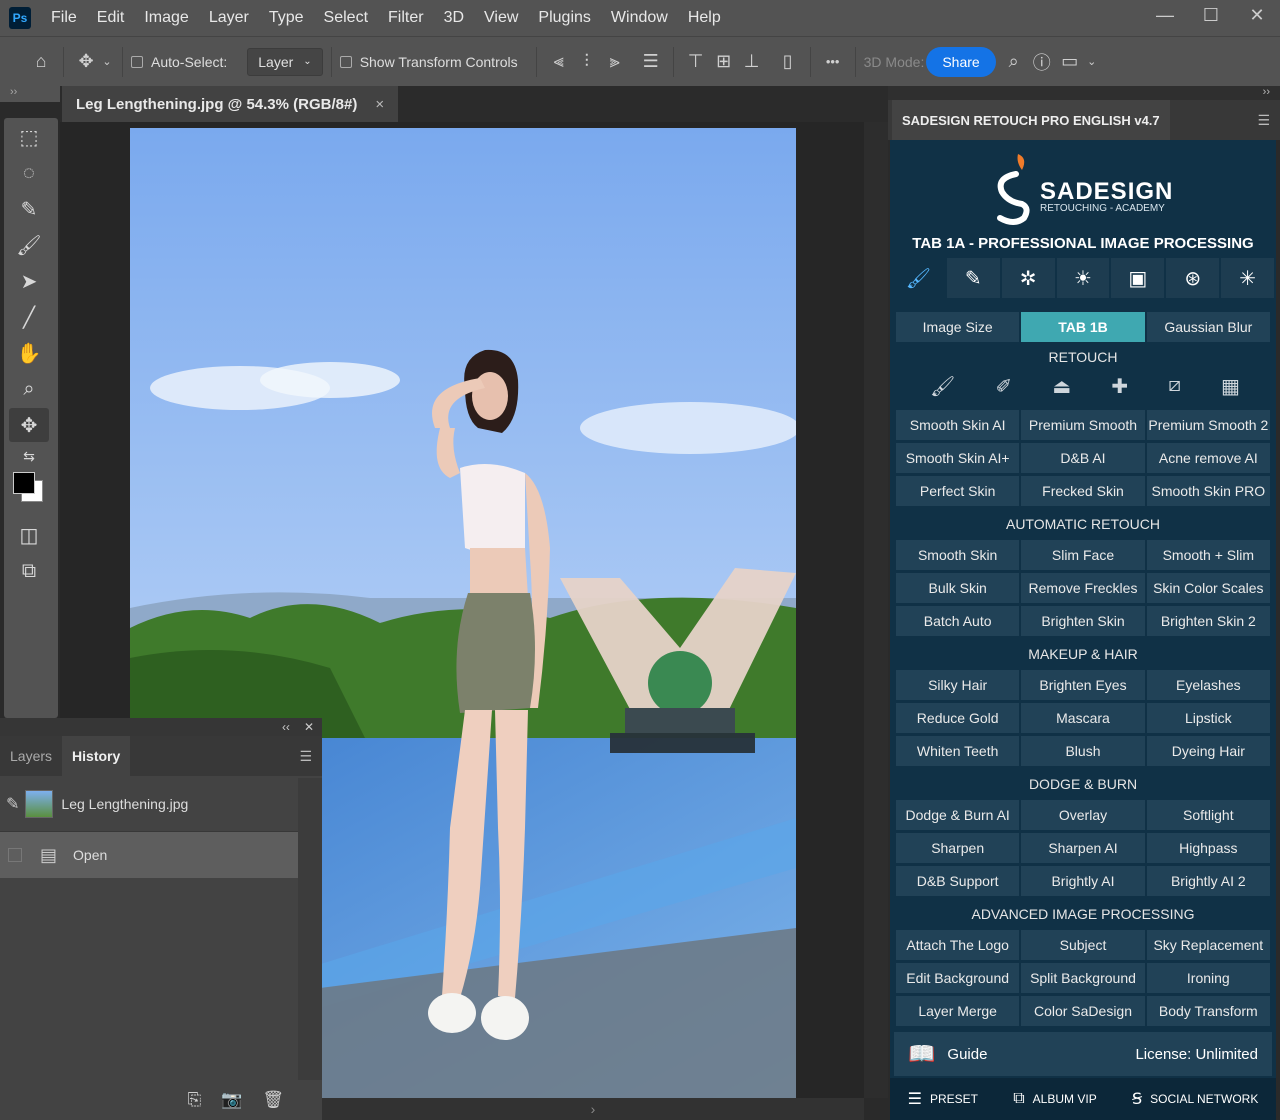 The image size is (1280, 1120). I want to click on retouch-brush-tab-icon: 🖌, so click(918, 278).